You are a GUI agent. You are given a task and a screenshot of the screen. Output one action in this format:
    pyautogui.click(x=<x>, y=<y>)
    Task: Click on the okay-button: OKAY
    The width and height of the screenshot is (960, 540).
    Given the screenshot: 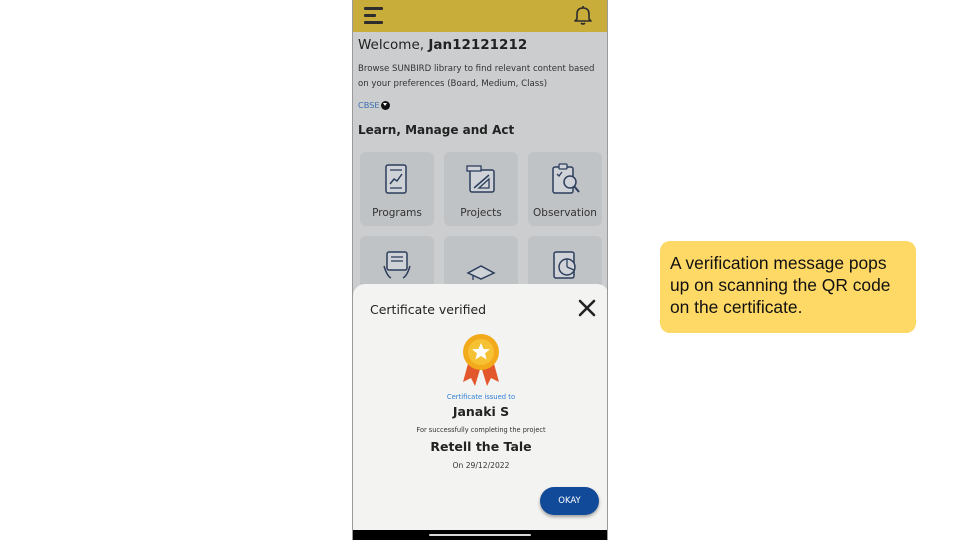 What is the action you would take?
    pyautogui.click(x=569, y=501)
    